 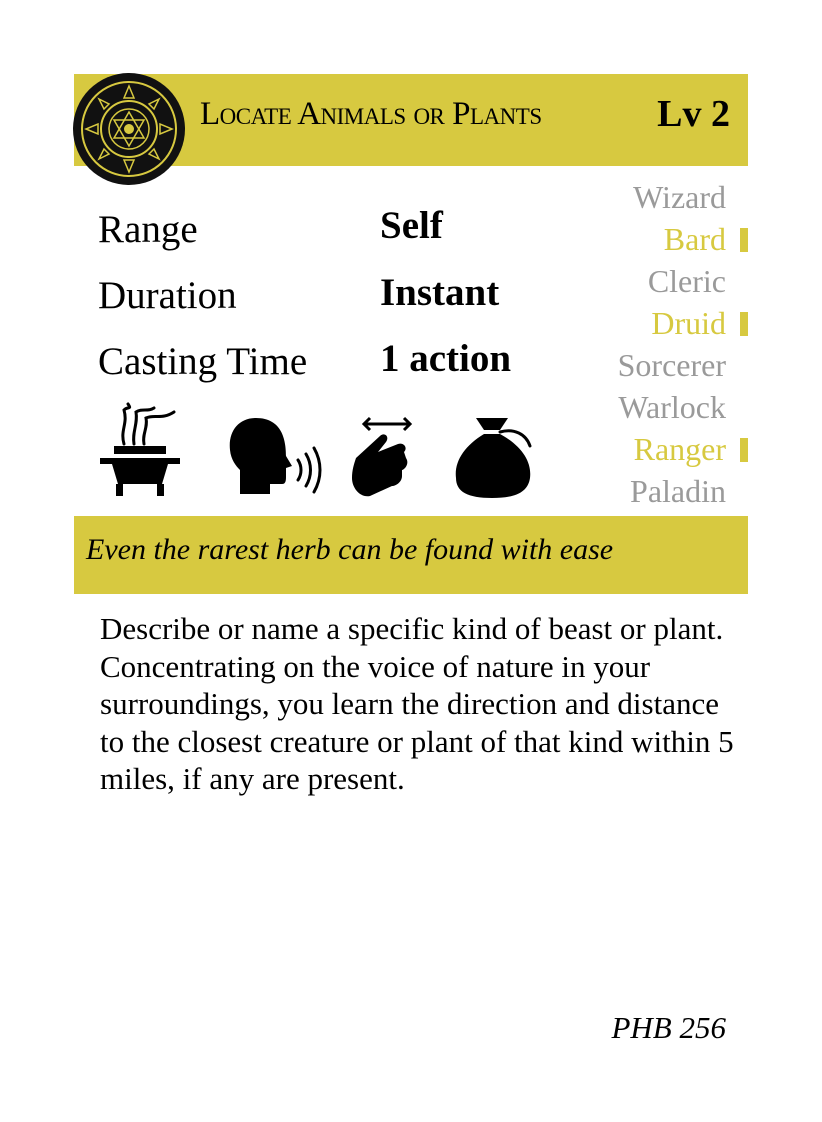 I want to click on class-item-ranger: Ranger, so click(x=658, y=449).